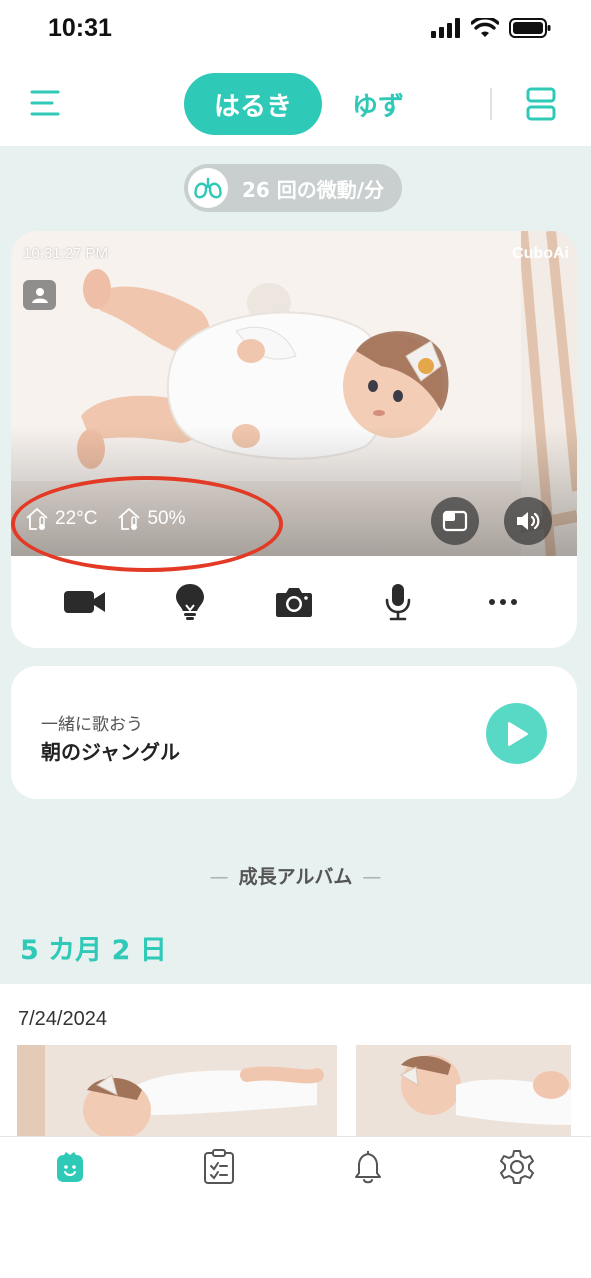  I want to click on picture-in-picture-icon, so click(455, 521).